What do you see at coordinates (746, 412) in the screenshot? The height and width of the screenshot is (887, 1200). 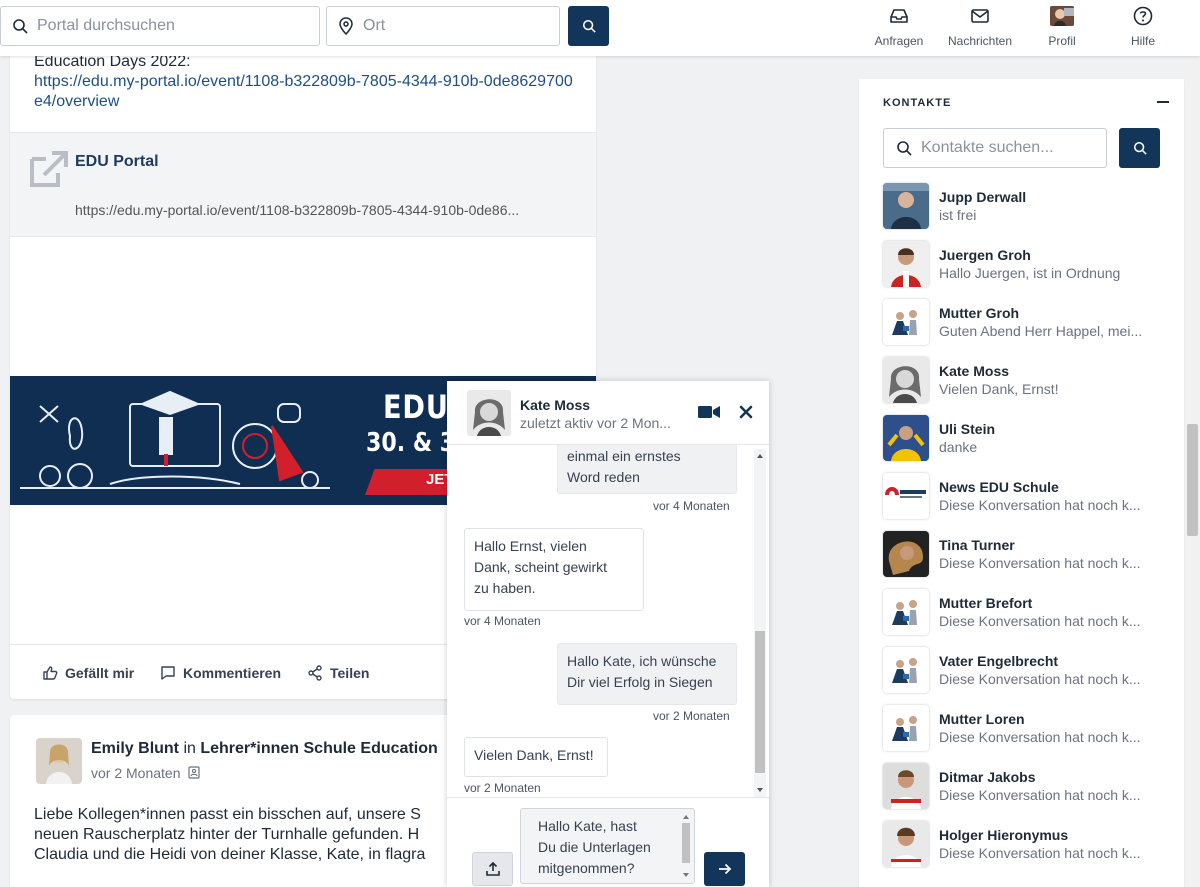 I see `close-icon` at bounding box center [746, 412].